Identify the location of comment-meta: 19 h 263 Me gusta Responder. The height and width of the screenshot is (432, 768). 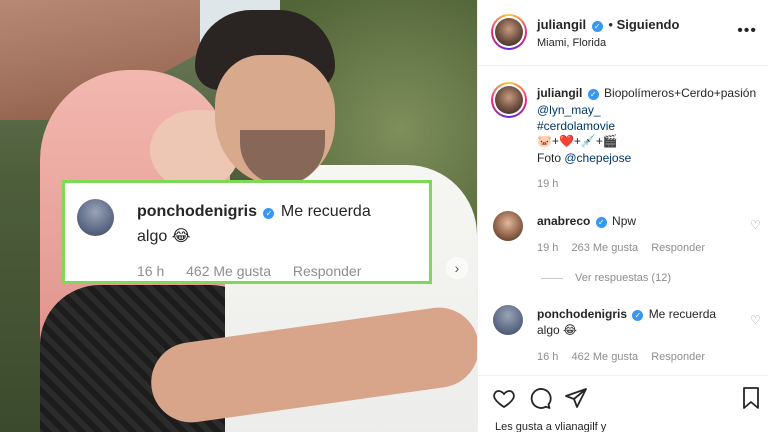
(626, 248).